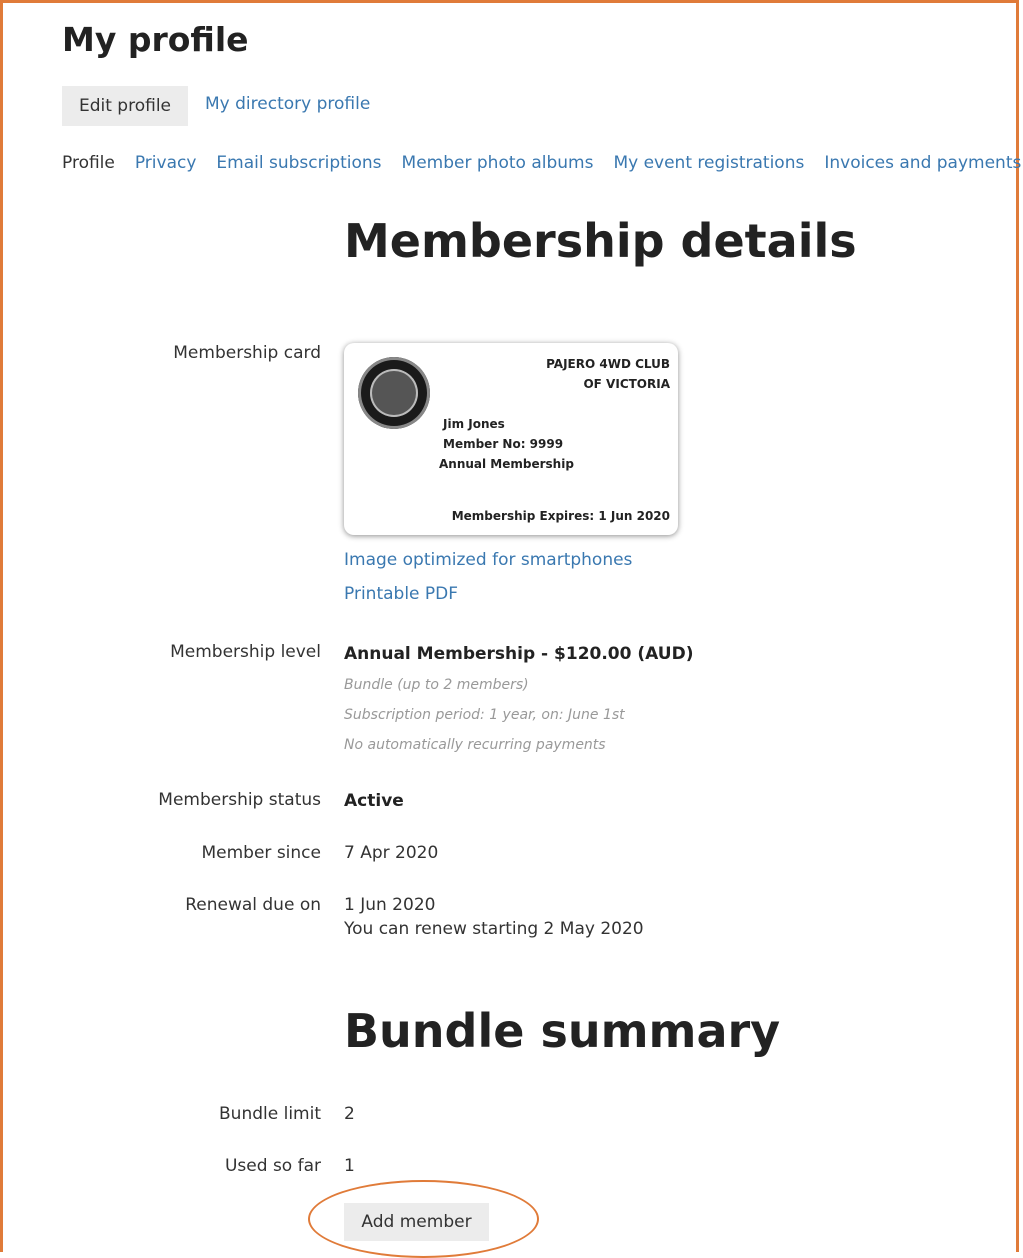 This screenshot has width=1023, height=1258. What do you see at coordinates (922, 163) in the screenshot?
I see `subnav-invoices: Invoices and payments` at bounding box center [922, 163].